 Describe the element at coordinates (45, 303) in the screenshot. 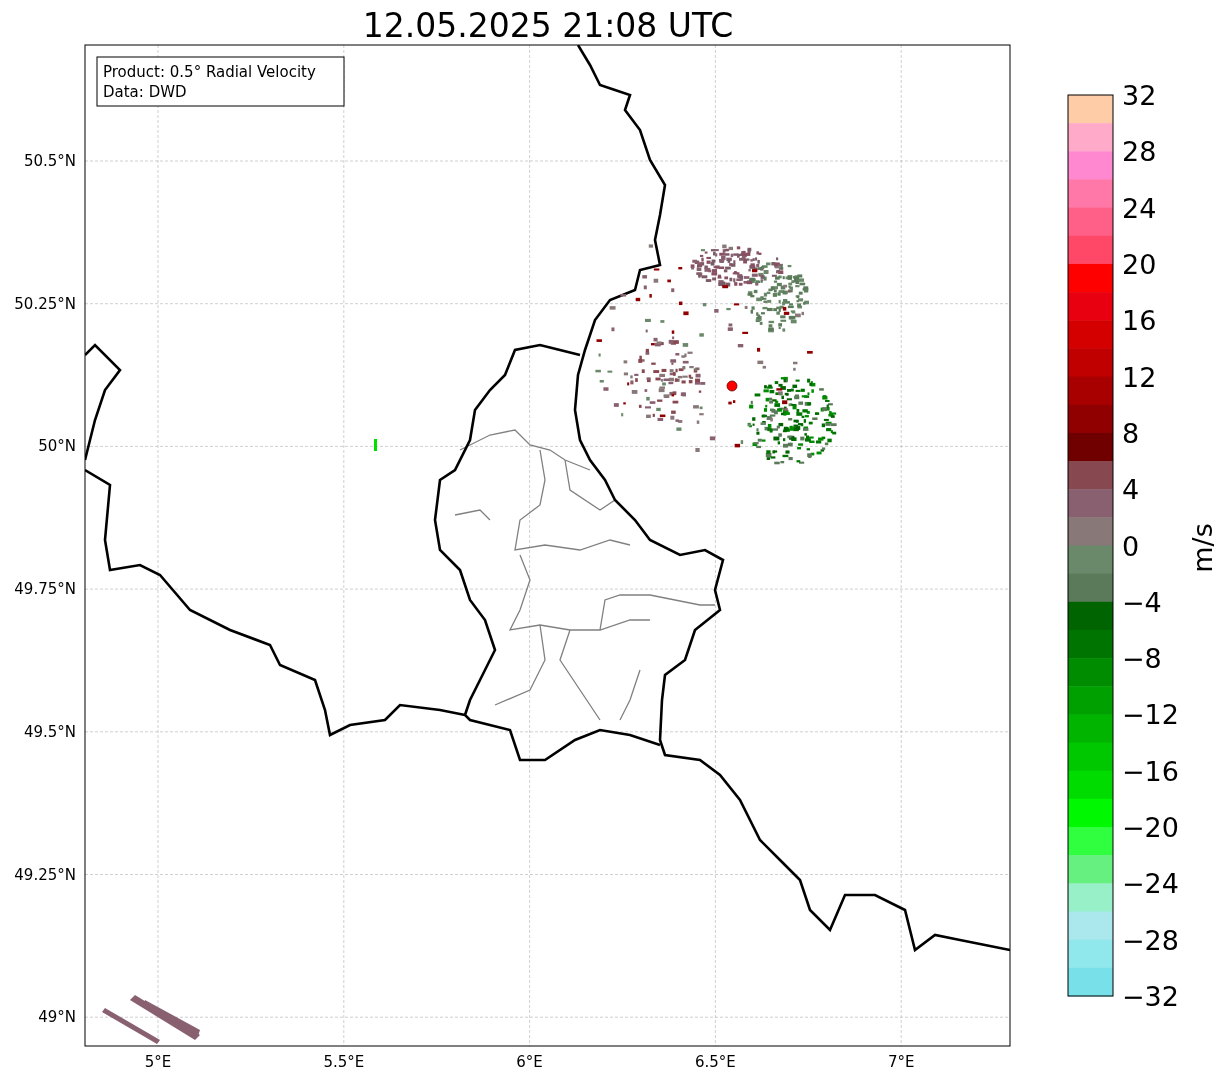

I see `latitude-label: 50.25°N` at that location.